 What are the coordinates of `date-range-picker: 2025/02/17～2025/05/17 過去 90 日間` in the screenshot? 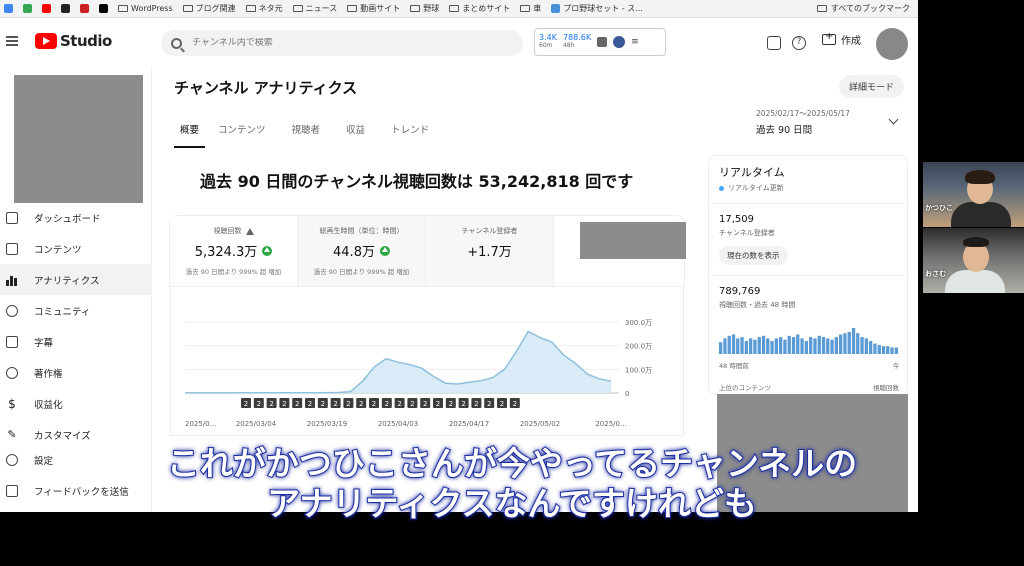 It's located at (803, 122).